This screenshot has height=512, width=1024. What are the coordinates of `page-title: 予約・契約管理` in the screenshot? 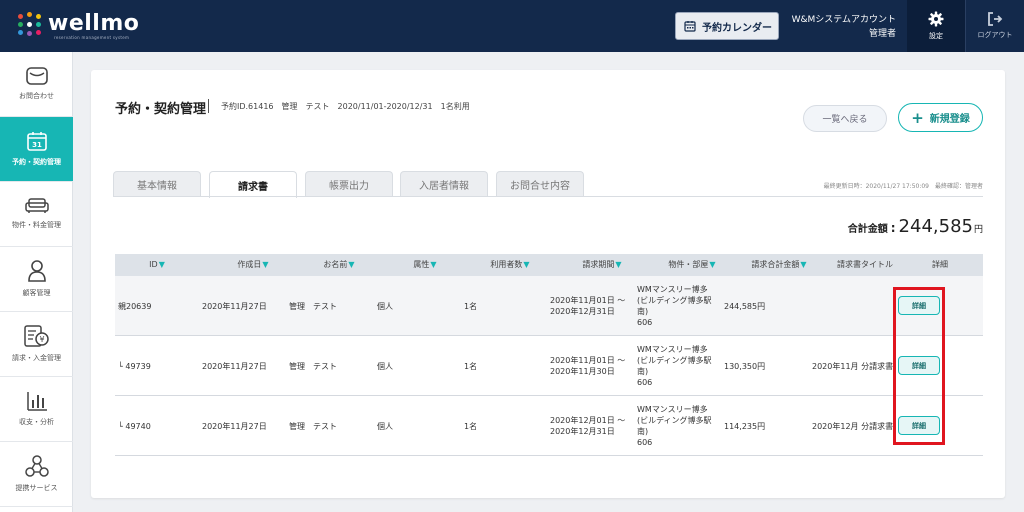 It's located at (161, 109).